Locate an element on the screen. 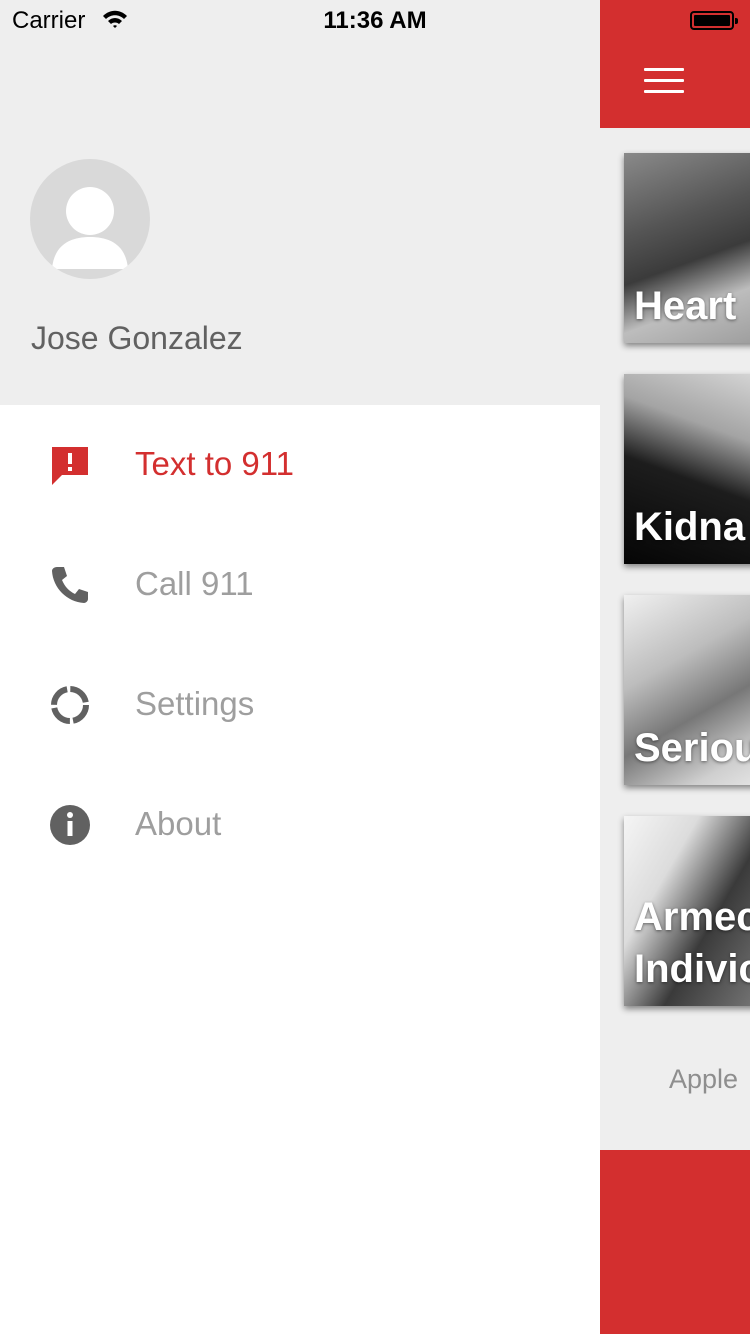 This screenshot has height=1334, width=750. menu-item-text-to-911: Text to 911 is located at coordinates (300, 465).